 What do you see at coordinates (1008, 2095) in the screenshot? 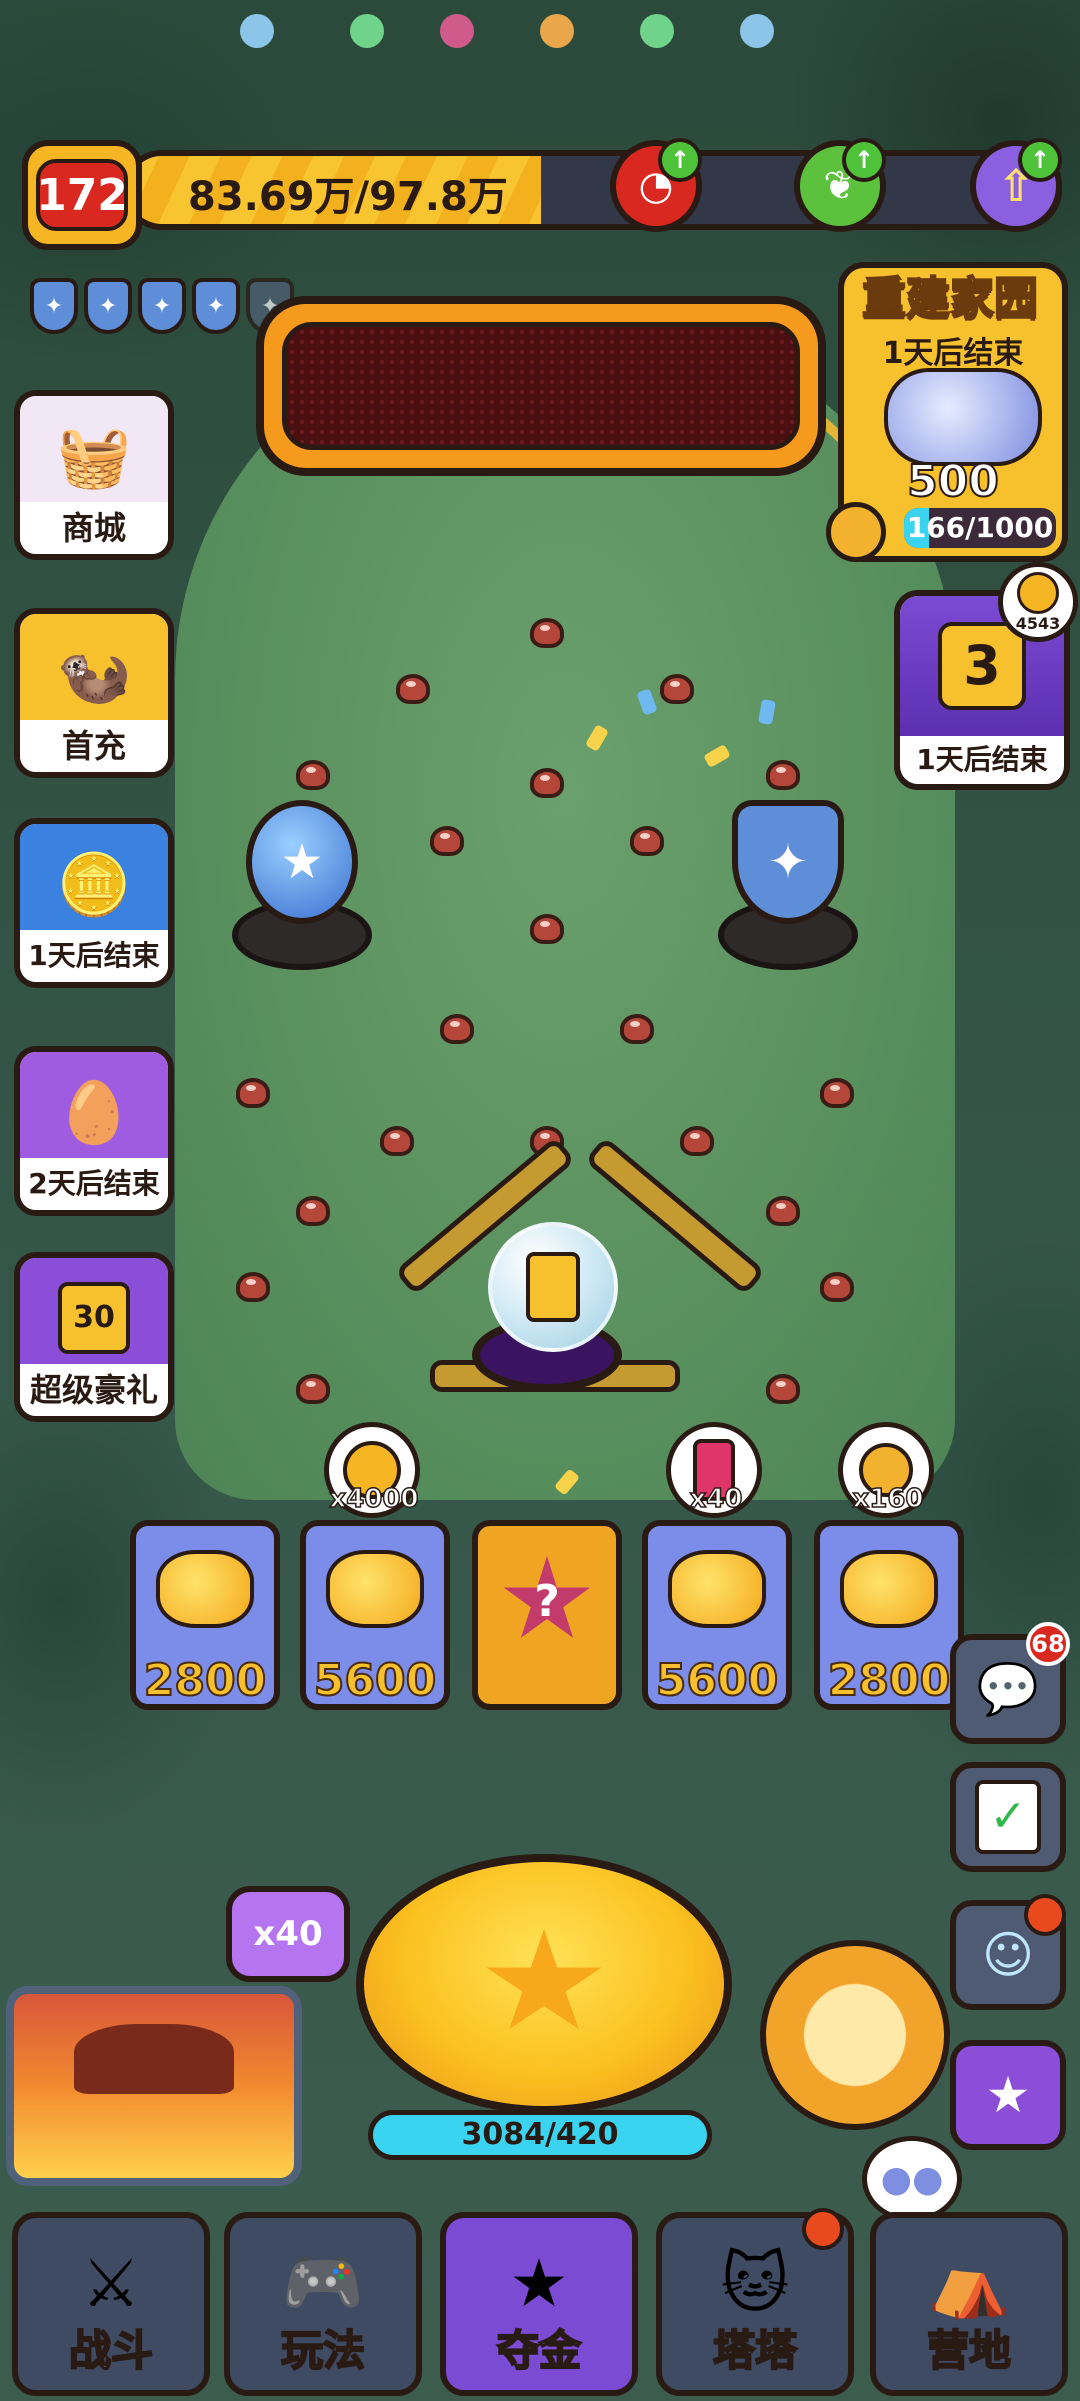
I see `cat-badge-button: ★` at bounding box center [1008, 2095].